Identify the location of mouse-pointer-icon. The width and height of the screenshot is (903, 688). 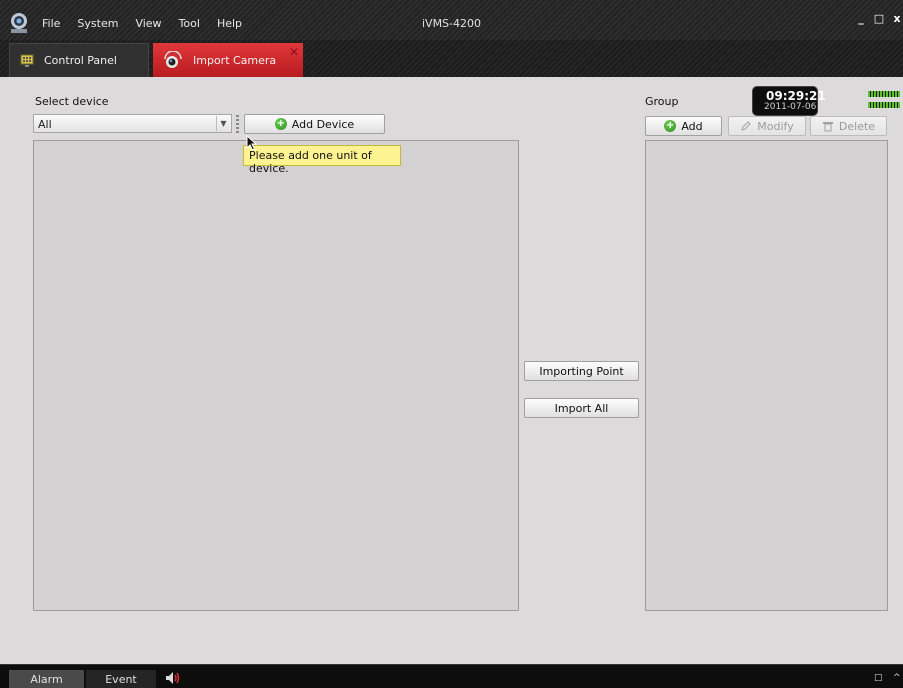
(252, 144).